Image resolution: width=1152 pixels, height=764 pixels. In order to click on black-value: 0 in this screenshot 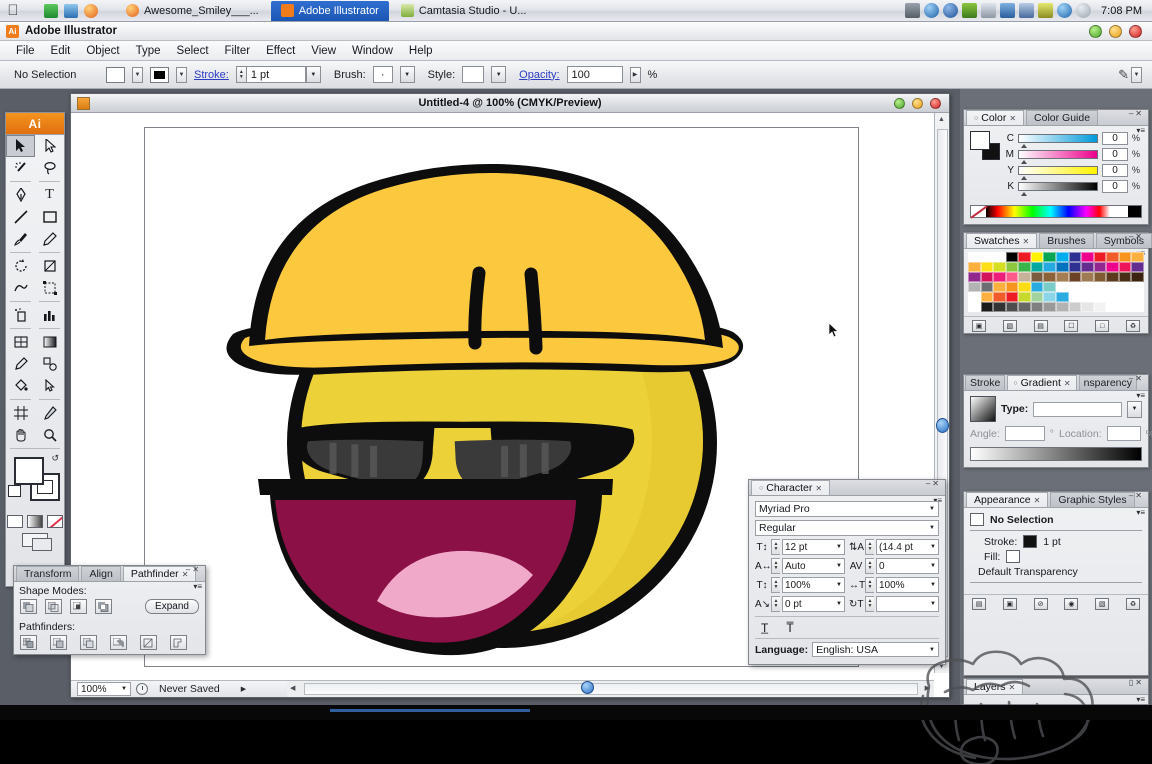, I will do `click(1115, 186)`.